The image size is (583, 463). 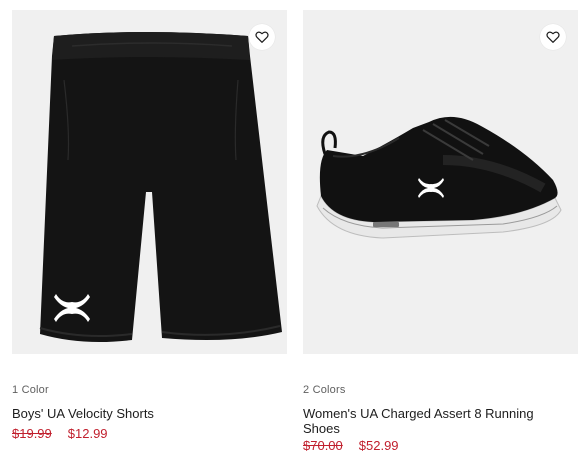 What do you see at coordinates (142, 413) in the screenshot?
I see `product-name-link: Boys' UA Velocity Shorts` at bounding box center [142, 413].